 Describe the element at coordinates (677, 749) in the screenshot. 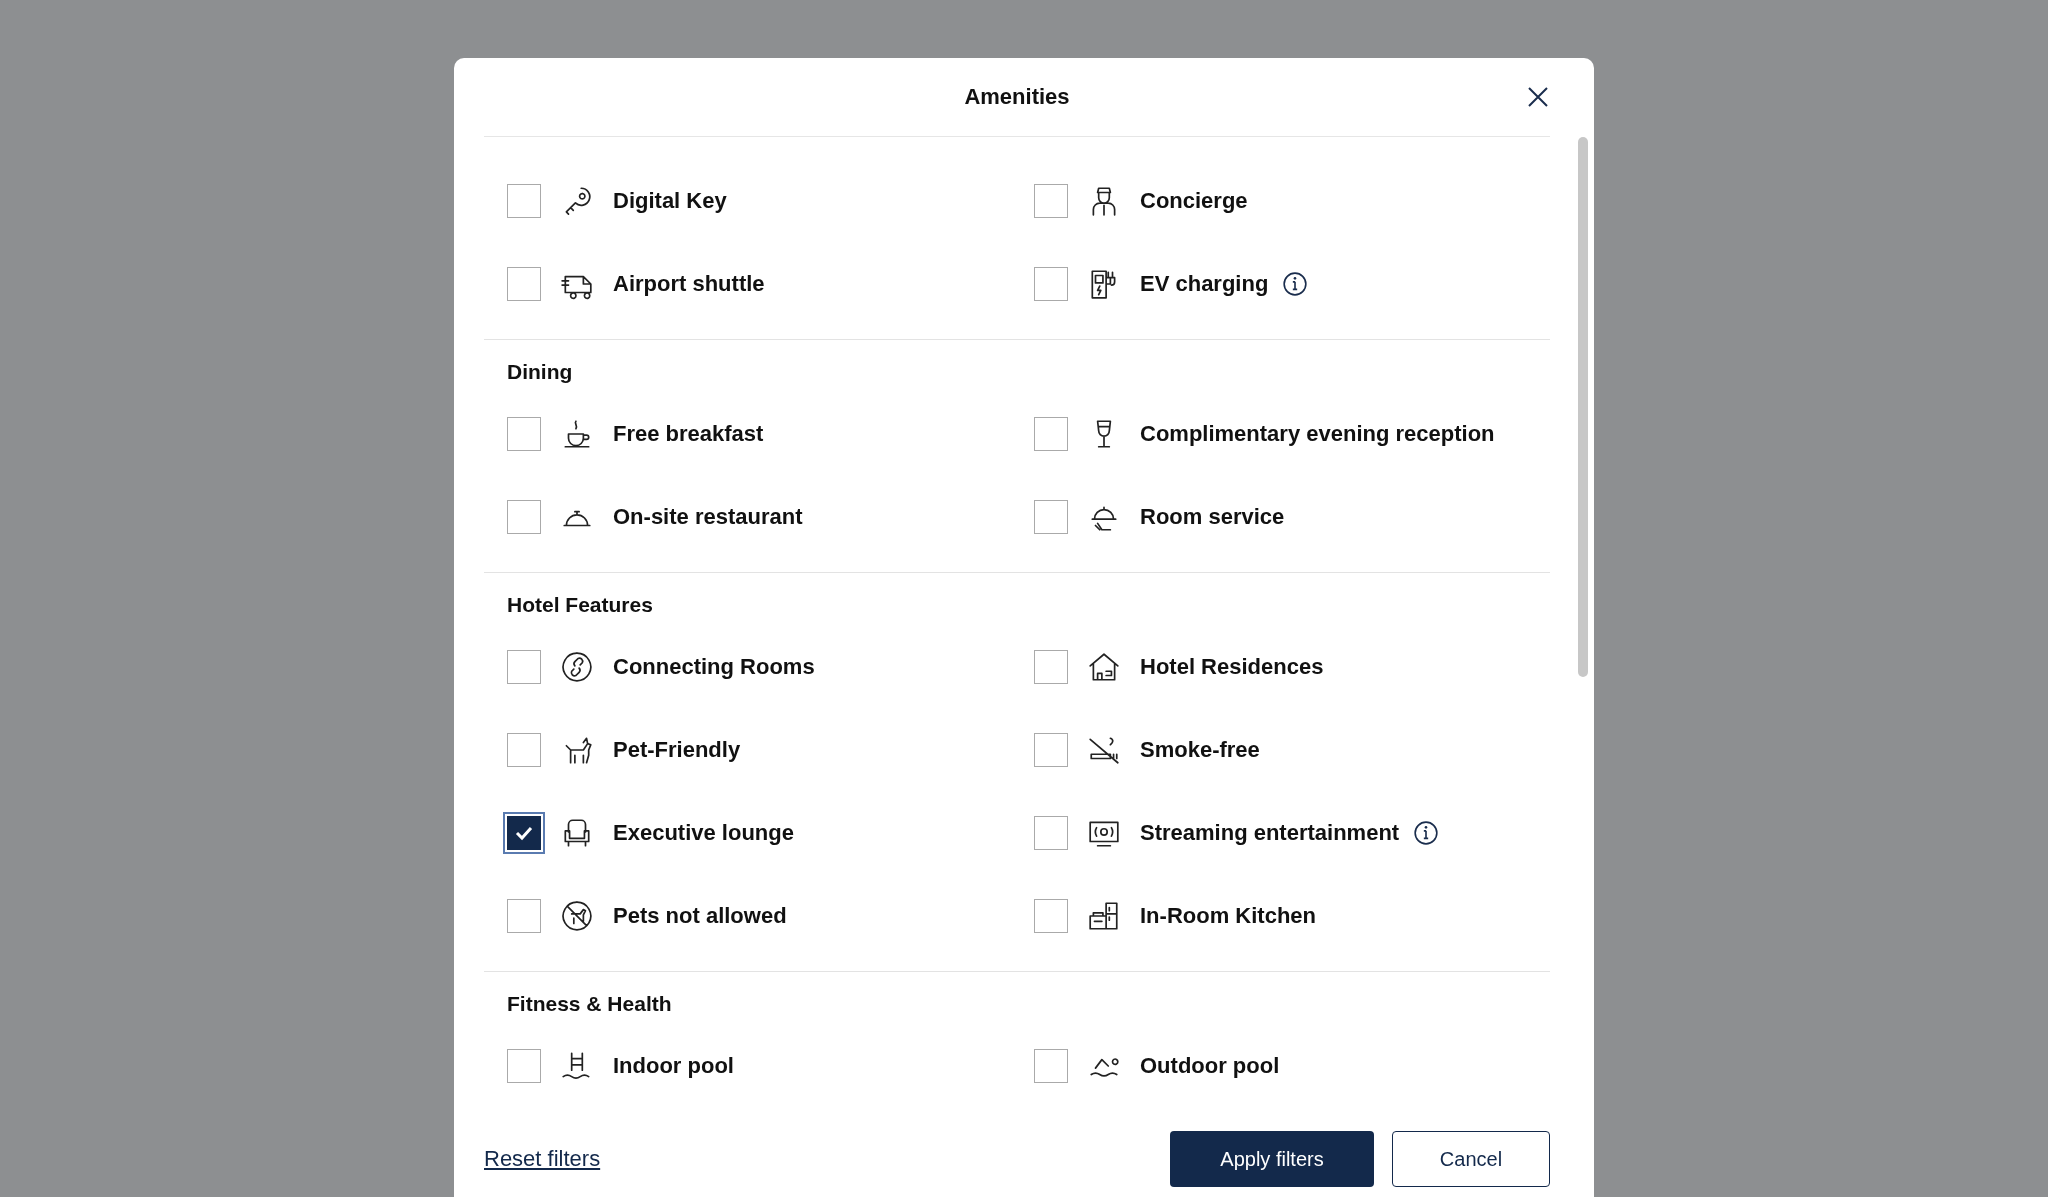

I see `amenity-label: Pet-Friendly` at that location.